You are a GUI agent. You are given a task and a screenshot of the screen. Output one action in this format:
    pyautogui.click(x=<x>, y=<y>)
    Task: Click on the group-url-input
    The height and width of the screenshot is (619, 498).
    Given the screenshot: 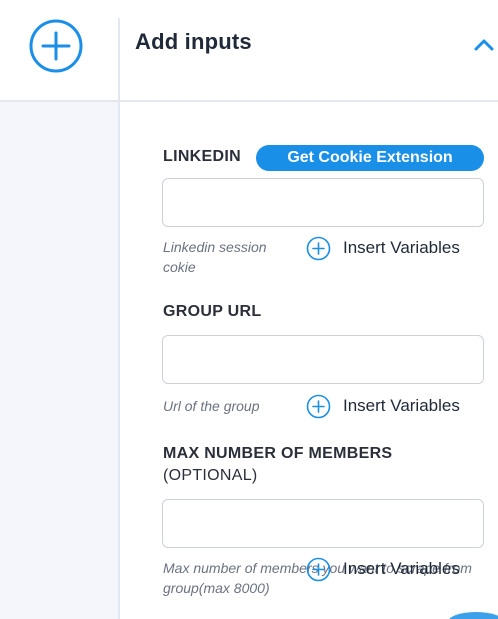 What is the action you would take?
    pyautogui.click(x=323, y=359)
    